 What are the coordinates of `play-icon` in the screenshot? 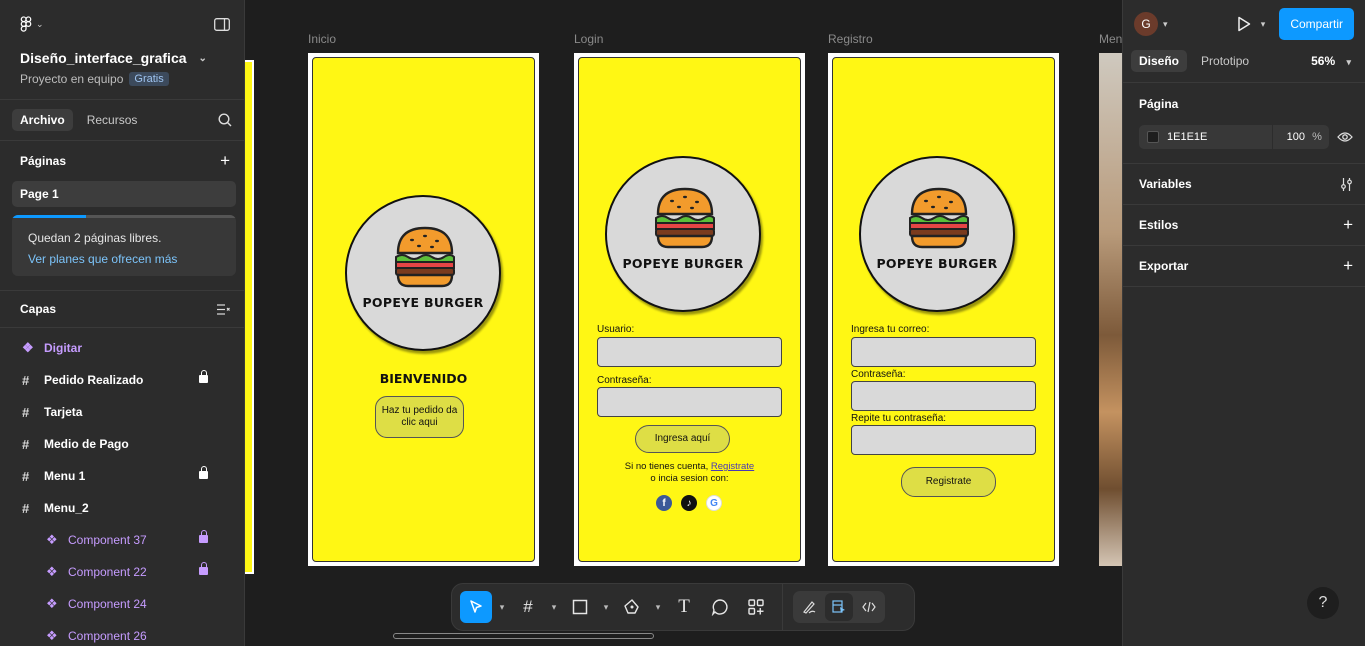 It's located at (1244, 24).